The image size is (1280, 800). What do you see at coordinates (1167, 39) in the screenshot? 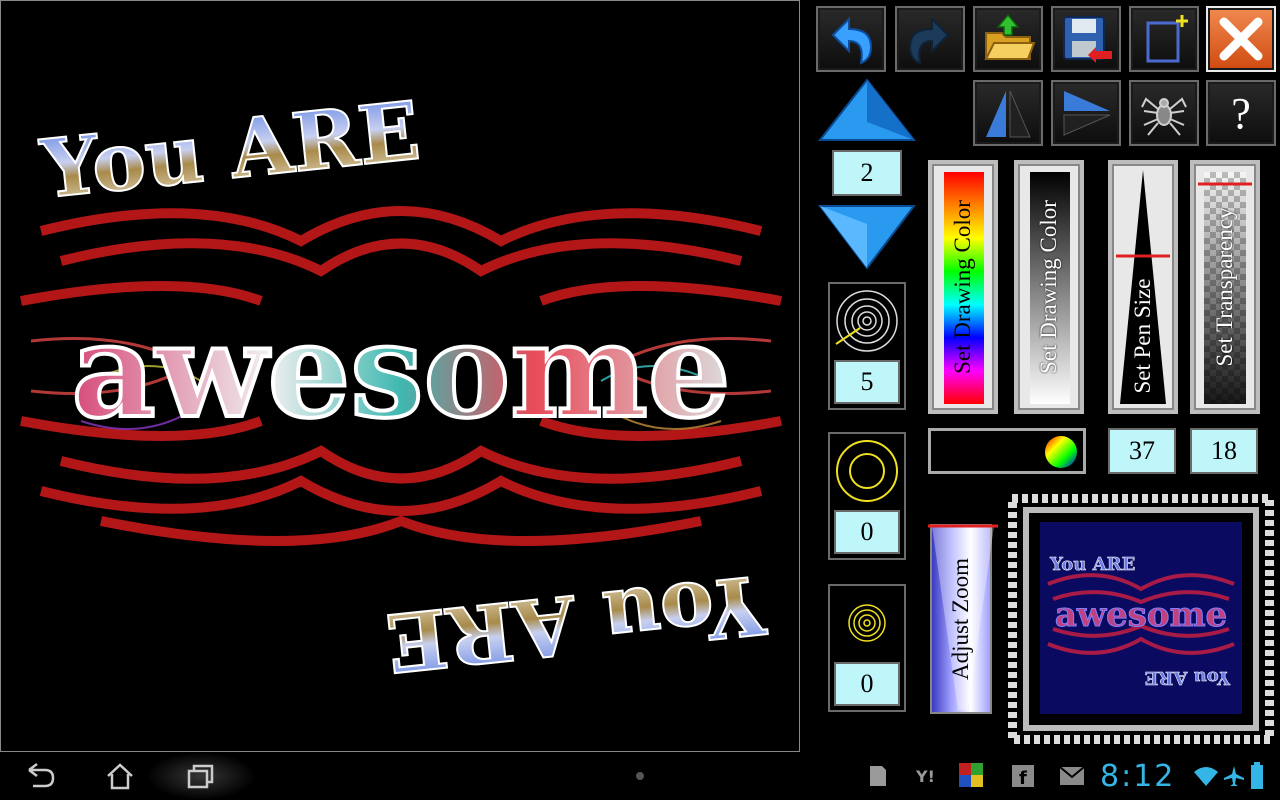
I see `new-canvas-icon` at bounding box center [1167, 39].